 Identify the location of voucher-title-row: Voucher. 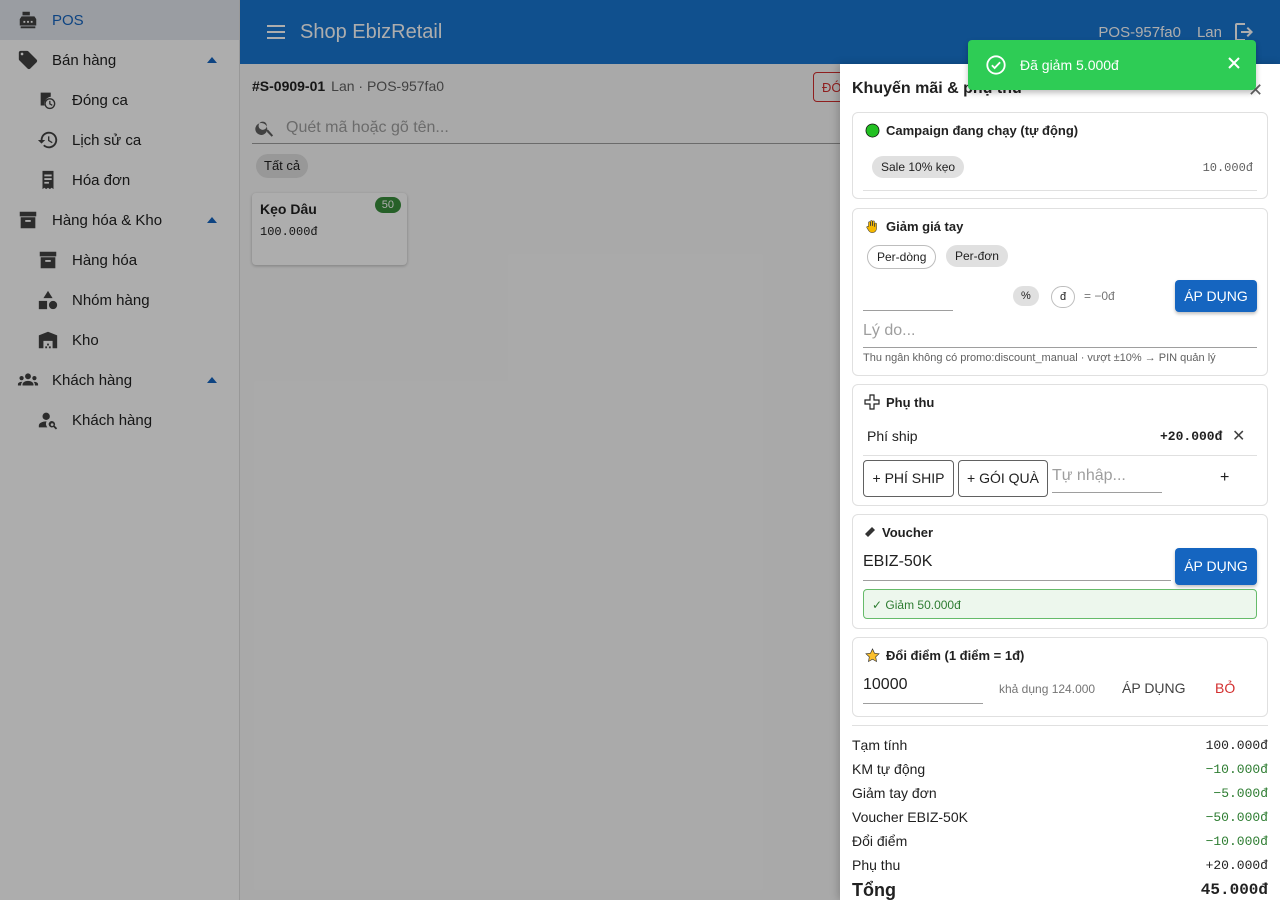
(898, 532).